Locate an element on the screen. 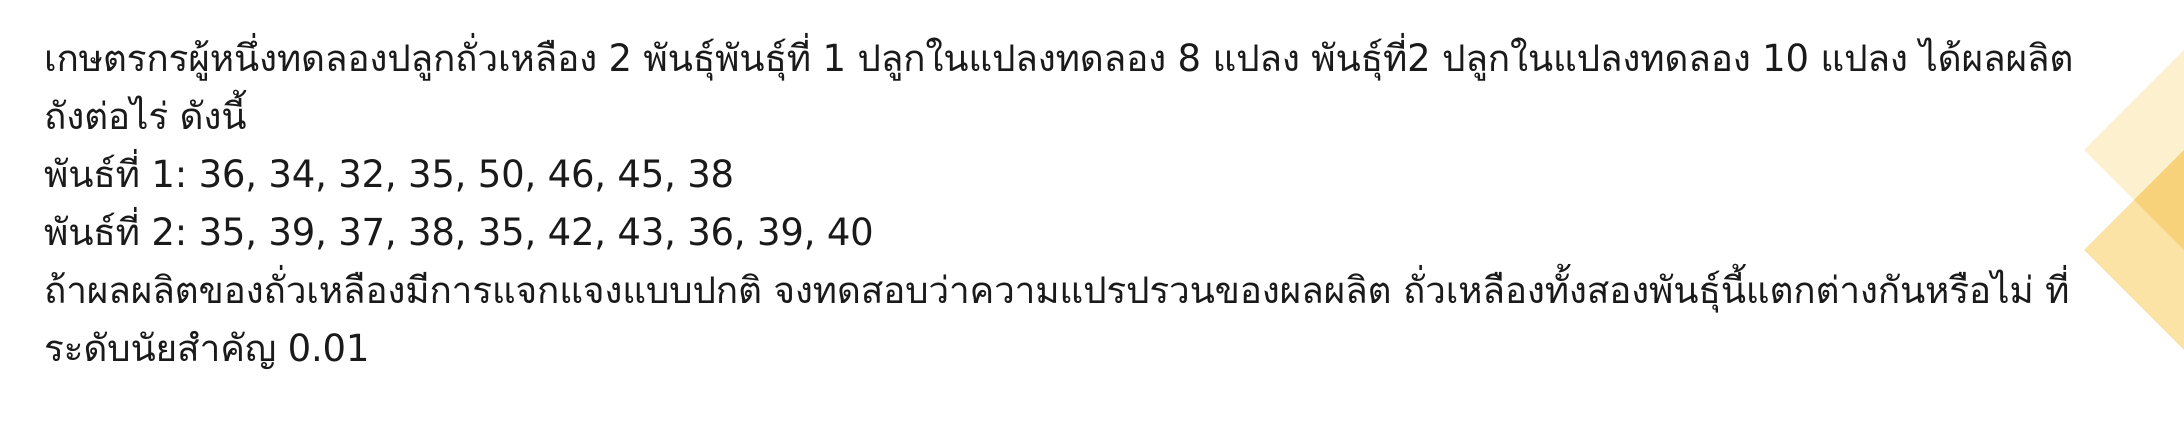 This screenshot has width=2184, height=448. question-line-2: ระดับนัยสำคัญ 0.01 is located at coordinates (207, 348).